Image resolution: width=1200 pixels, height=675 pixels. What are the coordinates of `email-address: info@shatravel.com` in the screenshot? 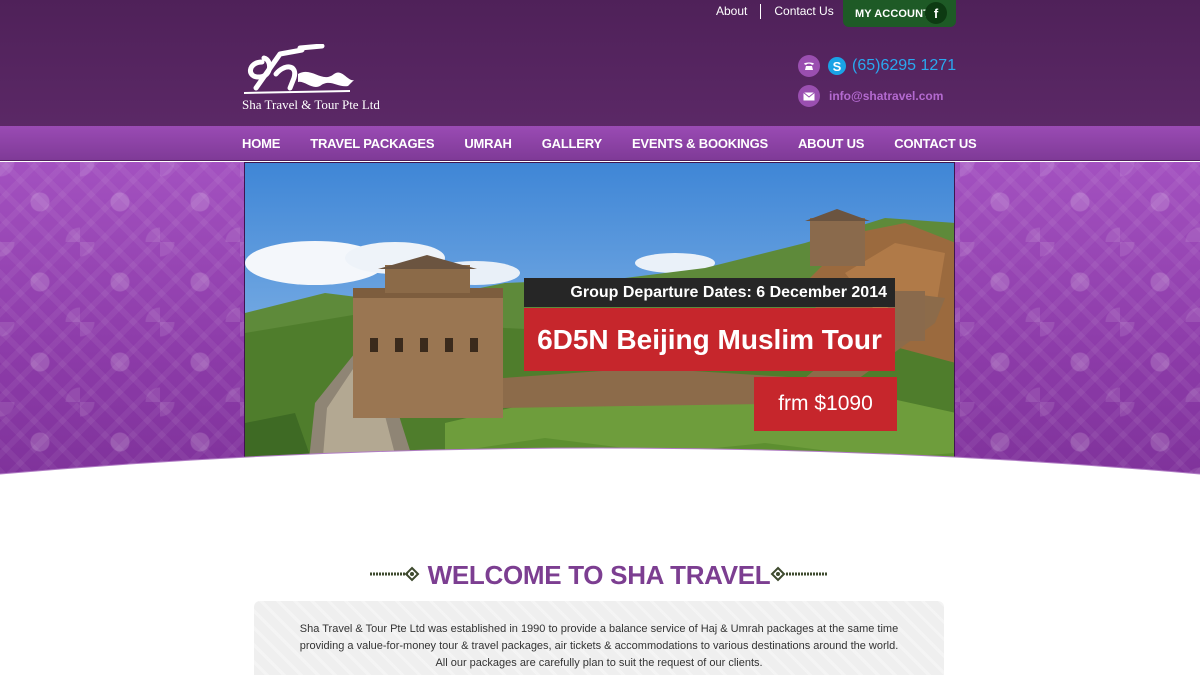 It's located at (886, 96).